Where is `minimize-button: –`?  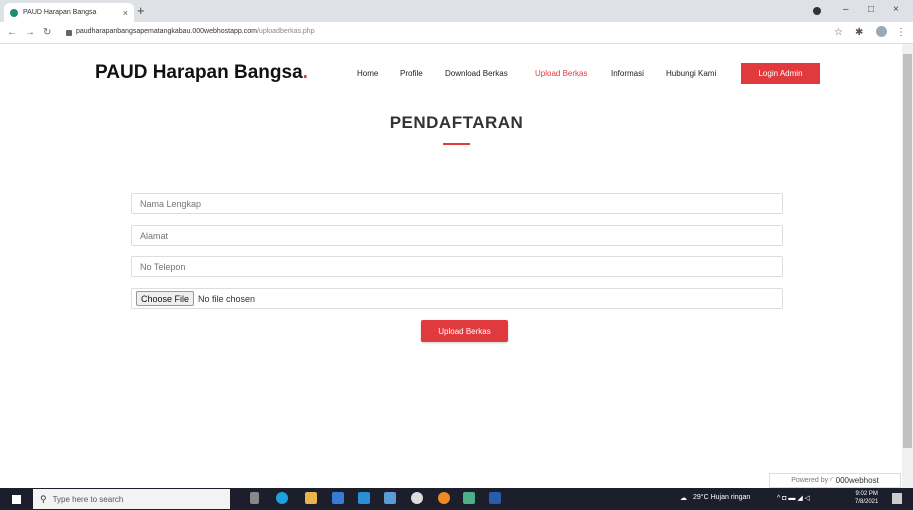 minimize-button: – is located at coordinates (846, 10).